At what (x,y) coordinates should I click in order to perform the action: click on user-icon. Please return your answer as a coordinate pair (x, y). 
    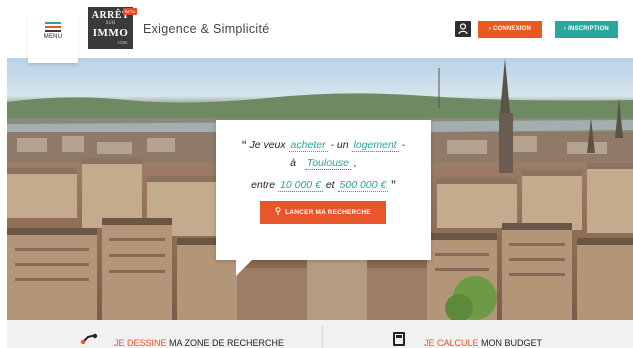
    Looking at the image, I should click on (463, 29).